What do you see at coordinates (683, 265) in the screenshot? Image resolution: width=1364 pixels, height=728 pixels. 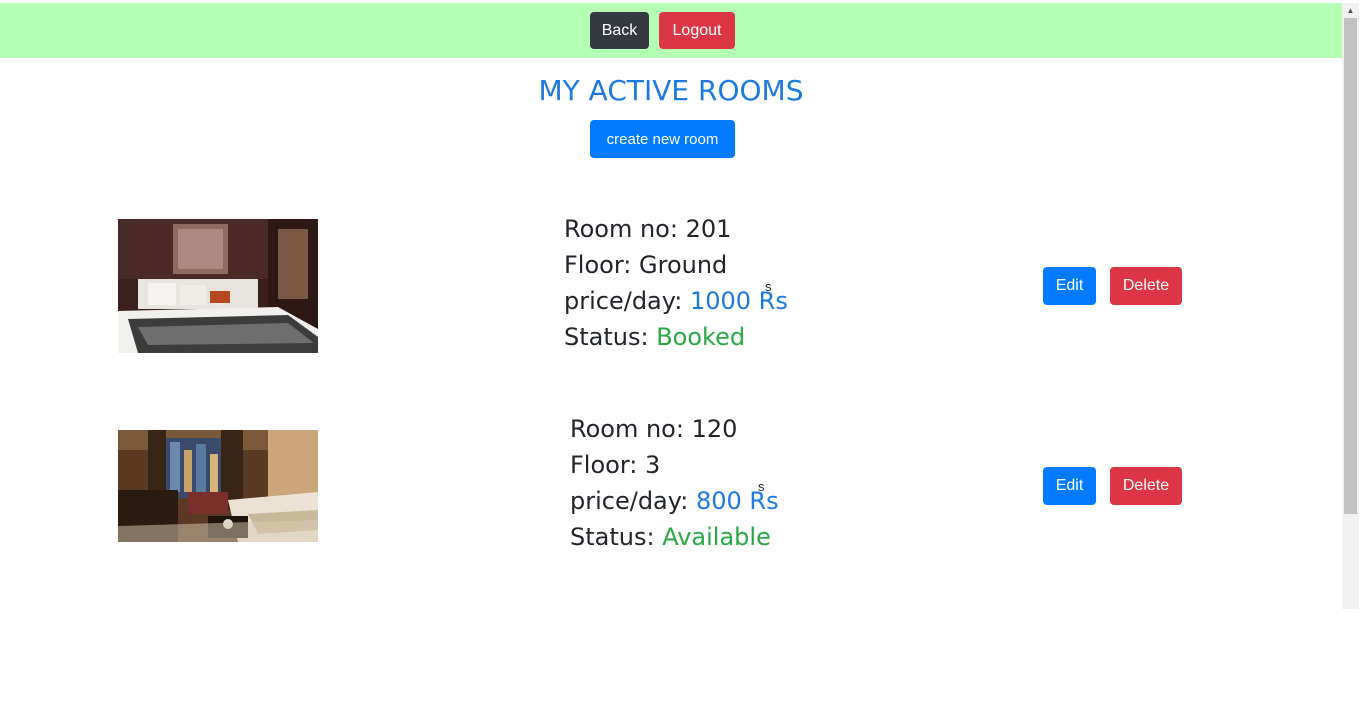 I see `floor-value: Ground` at bounding box center [683, 265].